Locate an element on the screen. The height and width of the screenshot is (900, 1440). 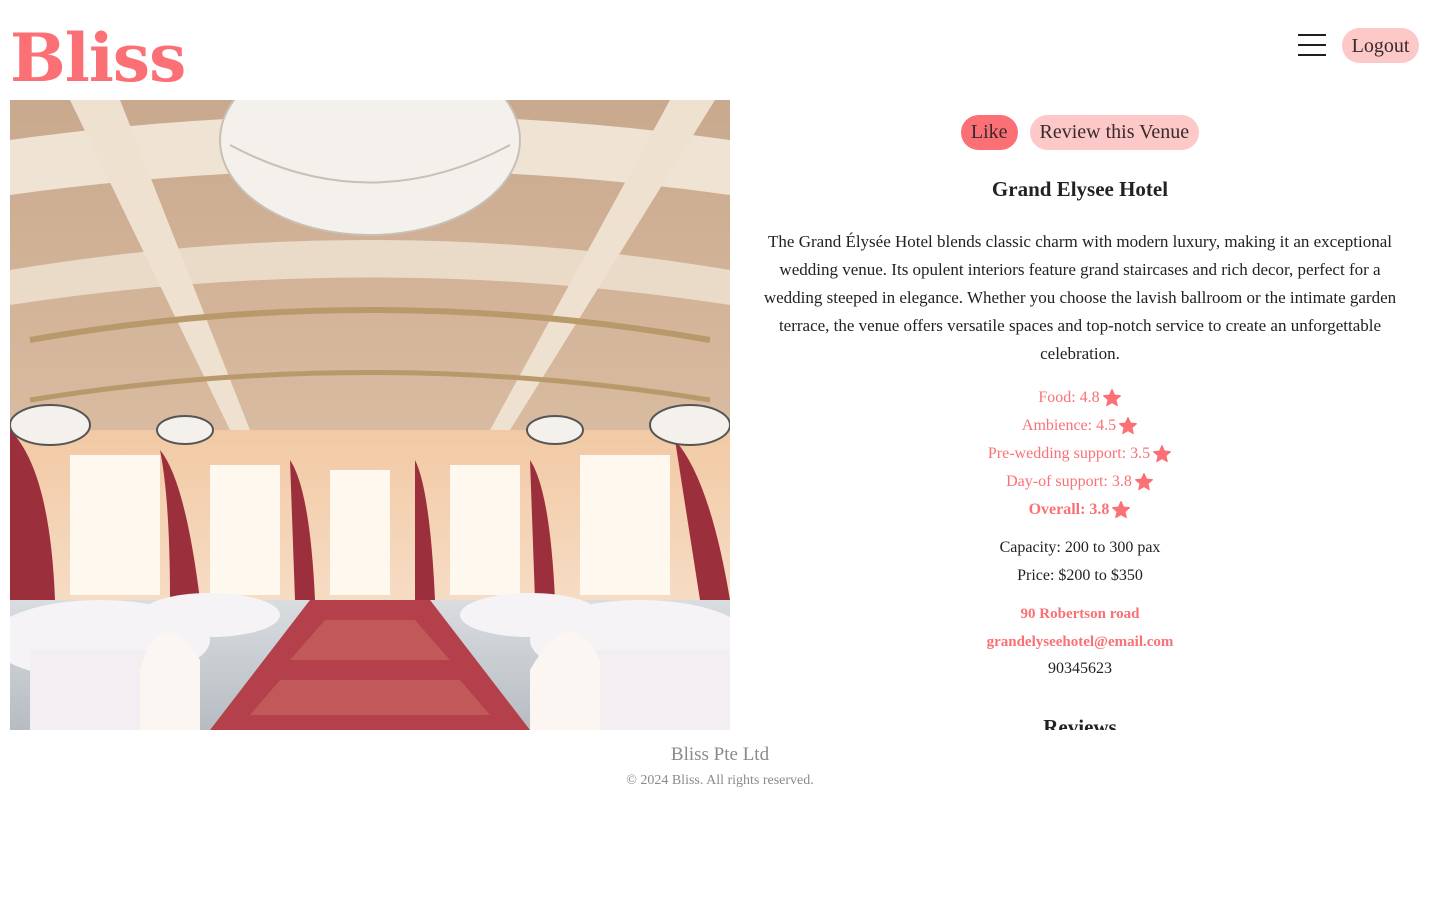
capacity-text: Capacity: 200 to 300 pax is located at coordinates (1080, 547).